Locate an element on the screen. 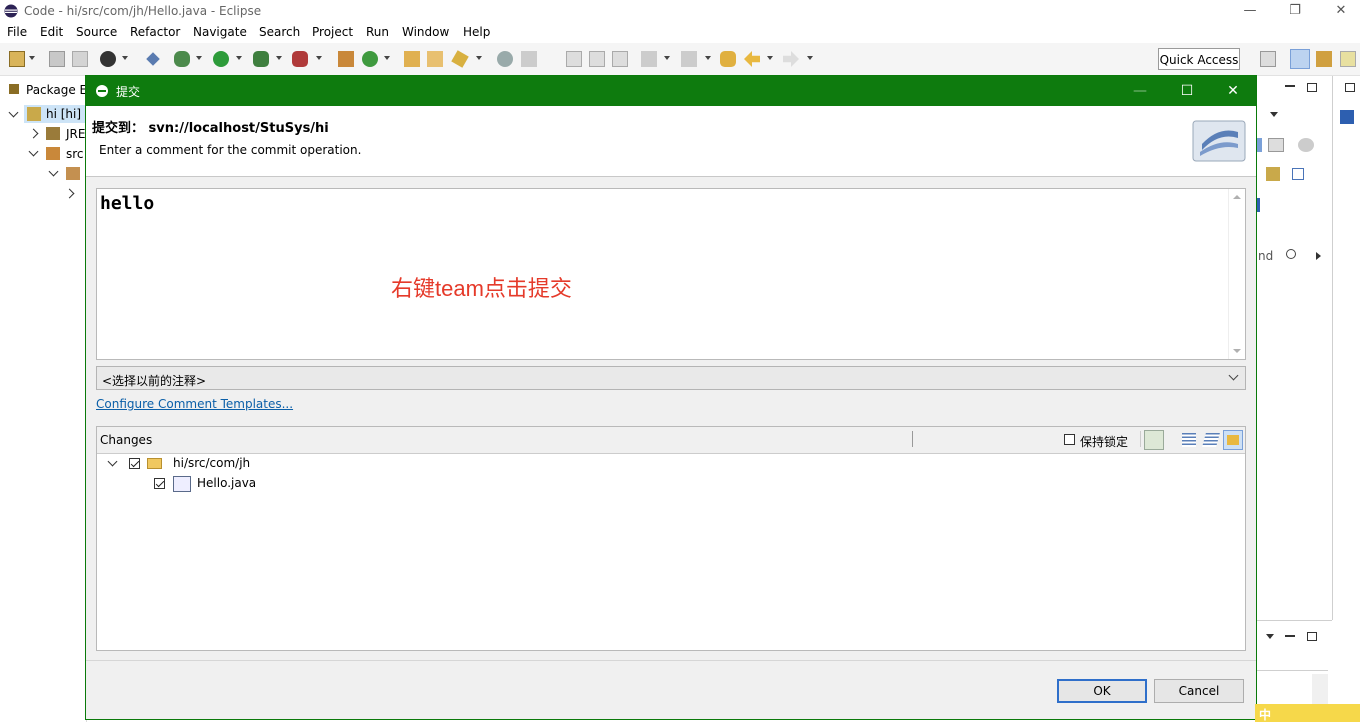 The width and height of the screenshot is (1360, 723). comment-text: hello is located at coordinates (127, 203).